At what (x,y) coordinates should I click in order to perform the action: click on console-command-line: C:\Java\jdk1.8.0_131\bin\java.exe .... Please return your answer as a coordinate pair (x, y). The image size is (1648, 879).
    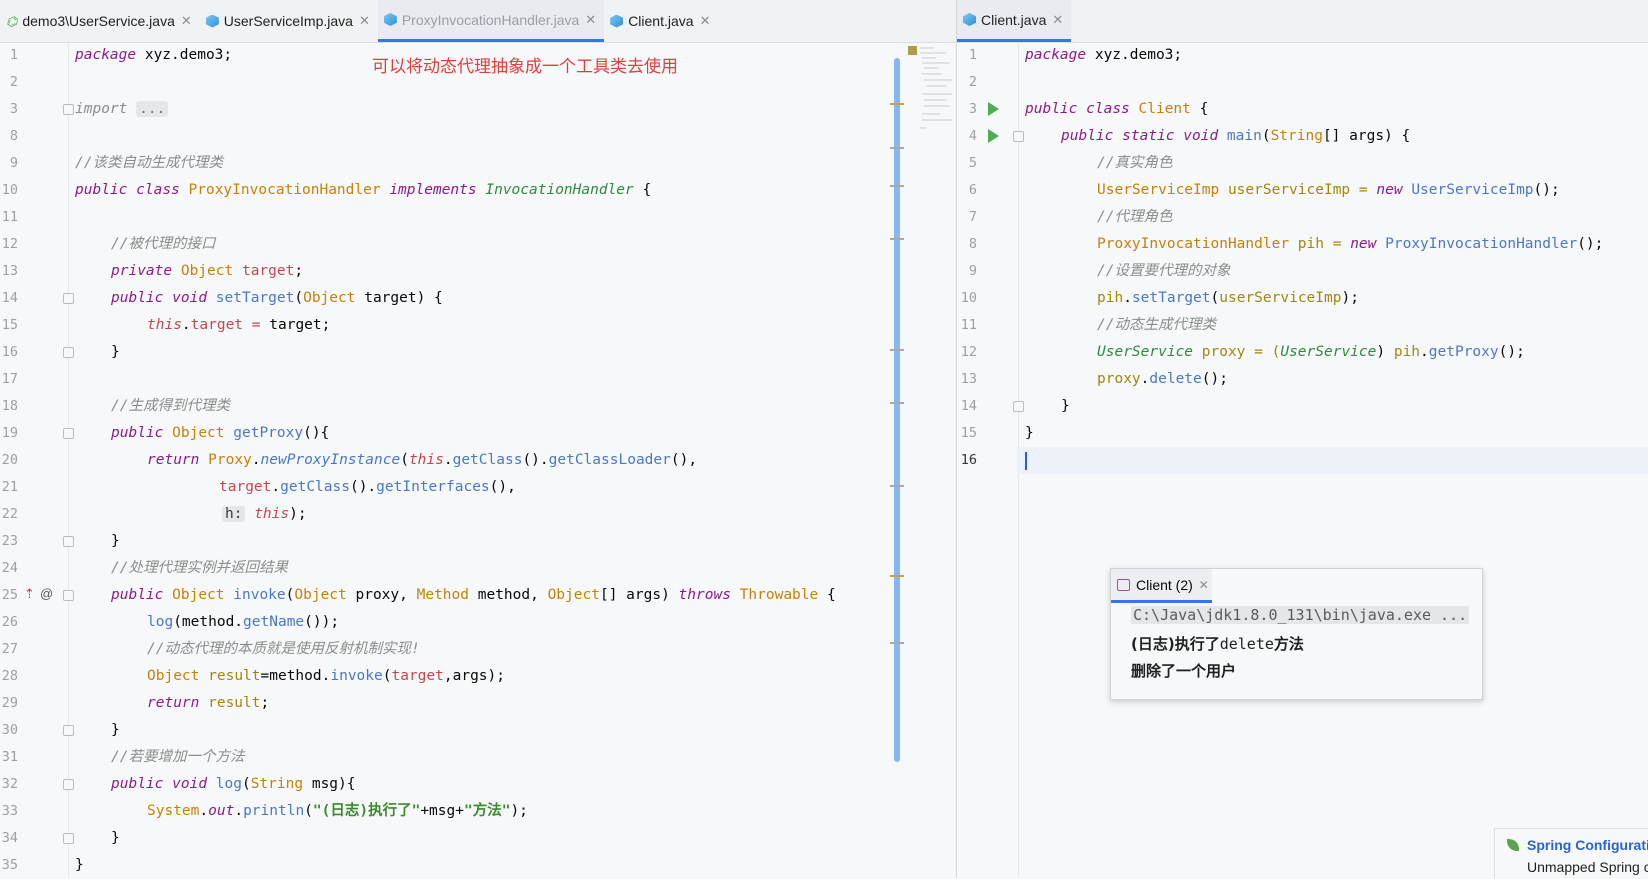
    Looking at the image, I should click on (1300, 615).